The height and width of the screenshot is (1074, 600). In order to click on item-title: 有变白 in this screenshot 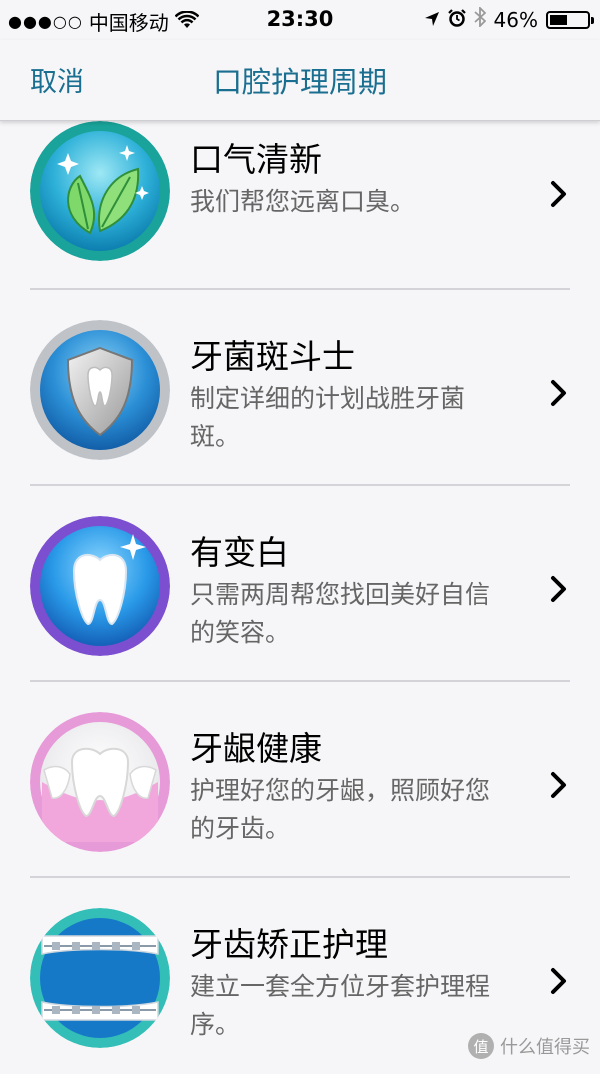, I will do `click(239, 552)`.